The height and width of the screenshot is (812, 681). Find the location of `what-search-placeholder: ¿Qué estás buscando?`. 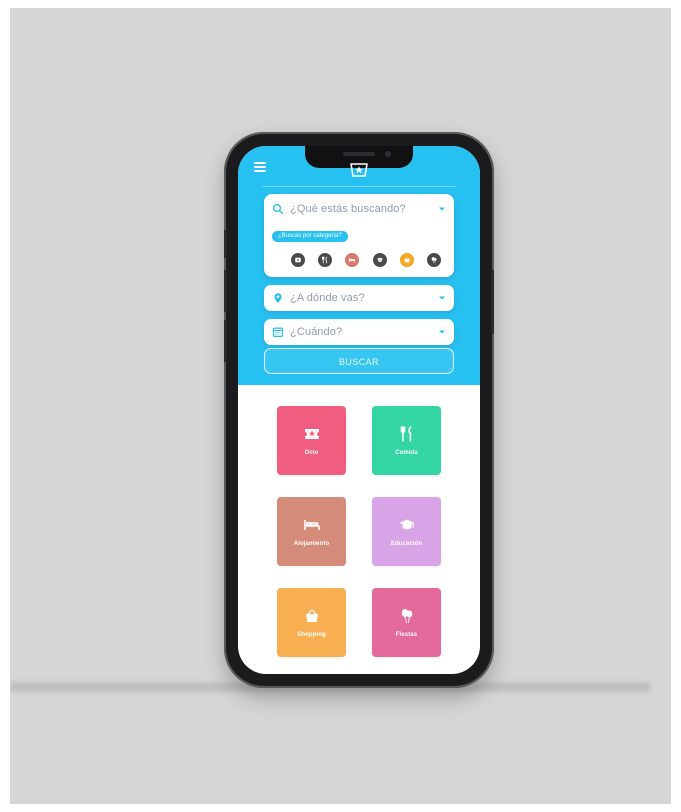

what-search-placeholder: ¿Qué estás buscando? is located at coordinates (348, 209).